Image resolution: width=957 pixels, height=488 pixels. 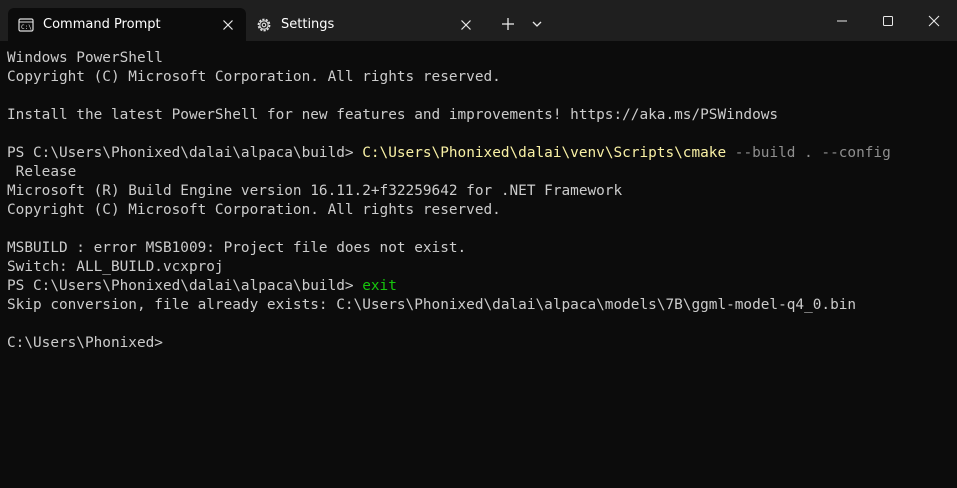 What do you see at coordinates (365, 24) in the screenshot?
I see `tab-settings: Settings` at bounding box center [365, 24].